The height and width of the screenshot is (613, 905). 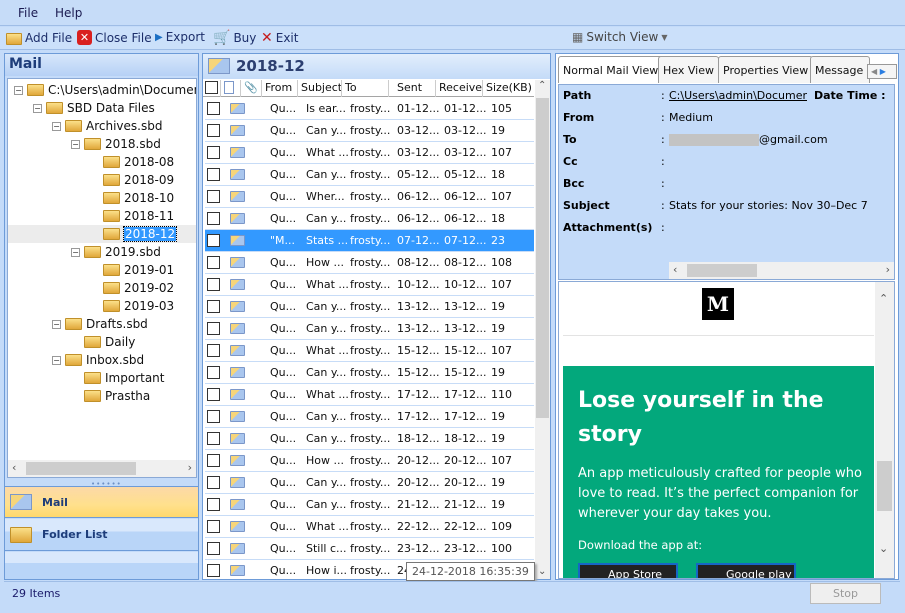 I want to click on tab-message: Message, so click(x=840, y=69).